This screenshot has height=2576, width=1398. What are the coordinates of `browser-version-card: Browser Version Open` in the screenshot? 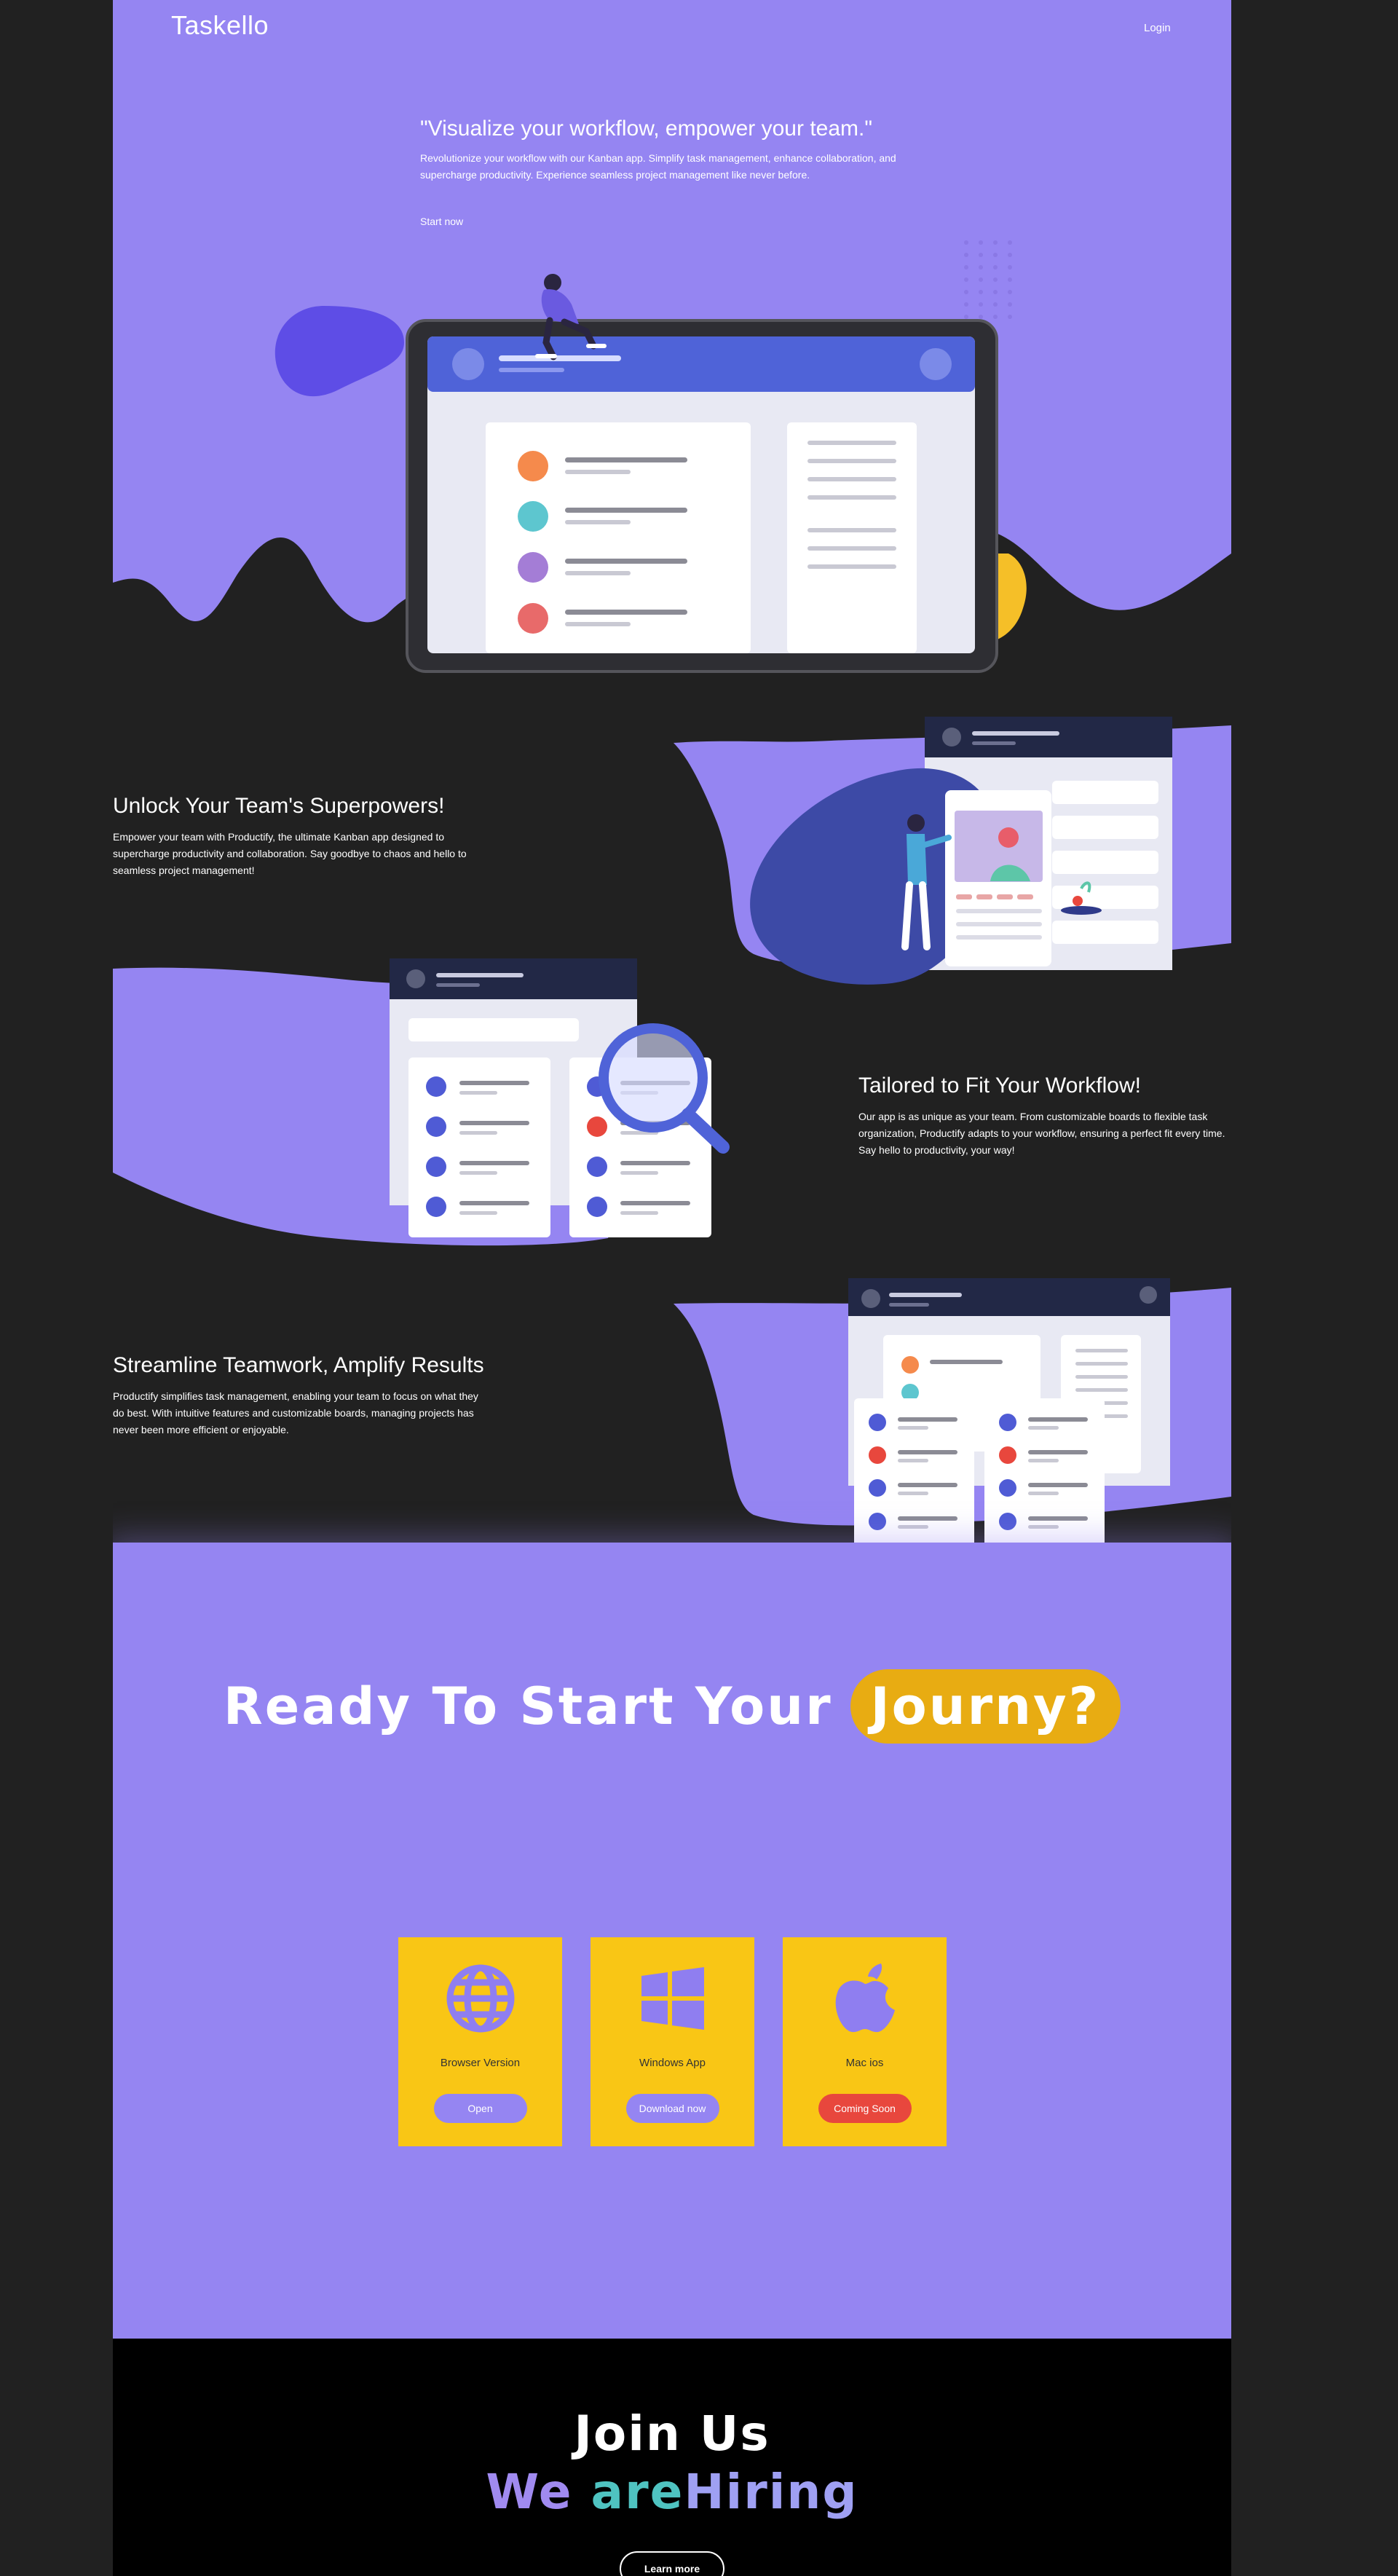 It's located at (480, 2041).